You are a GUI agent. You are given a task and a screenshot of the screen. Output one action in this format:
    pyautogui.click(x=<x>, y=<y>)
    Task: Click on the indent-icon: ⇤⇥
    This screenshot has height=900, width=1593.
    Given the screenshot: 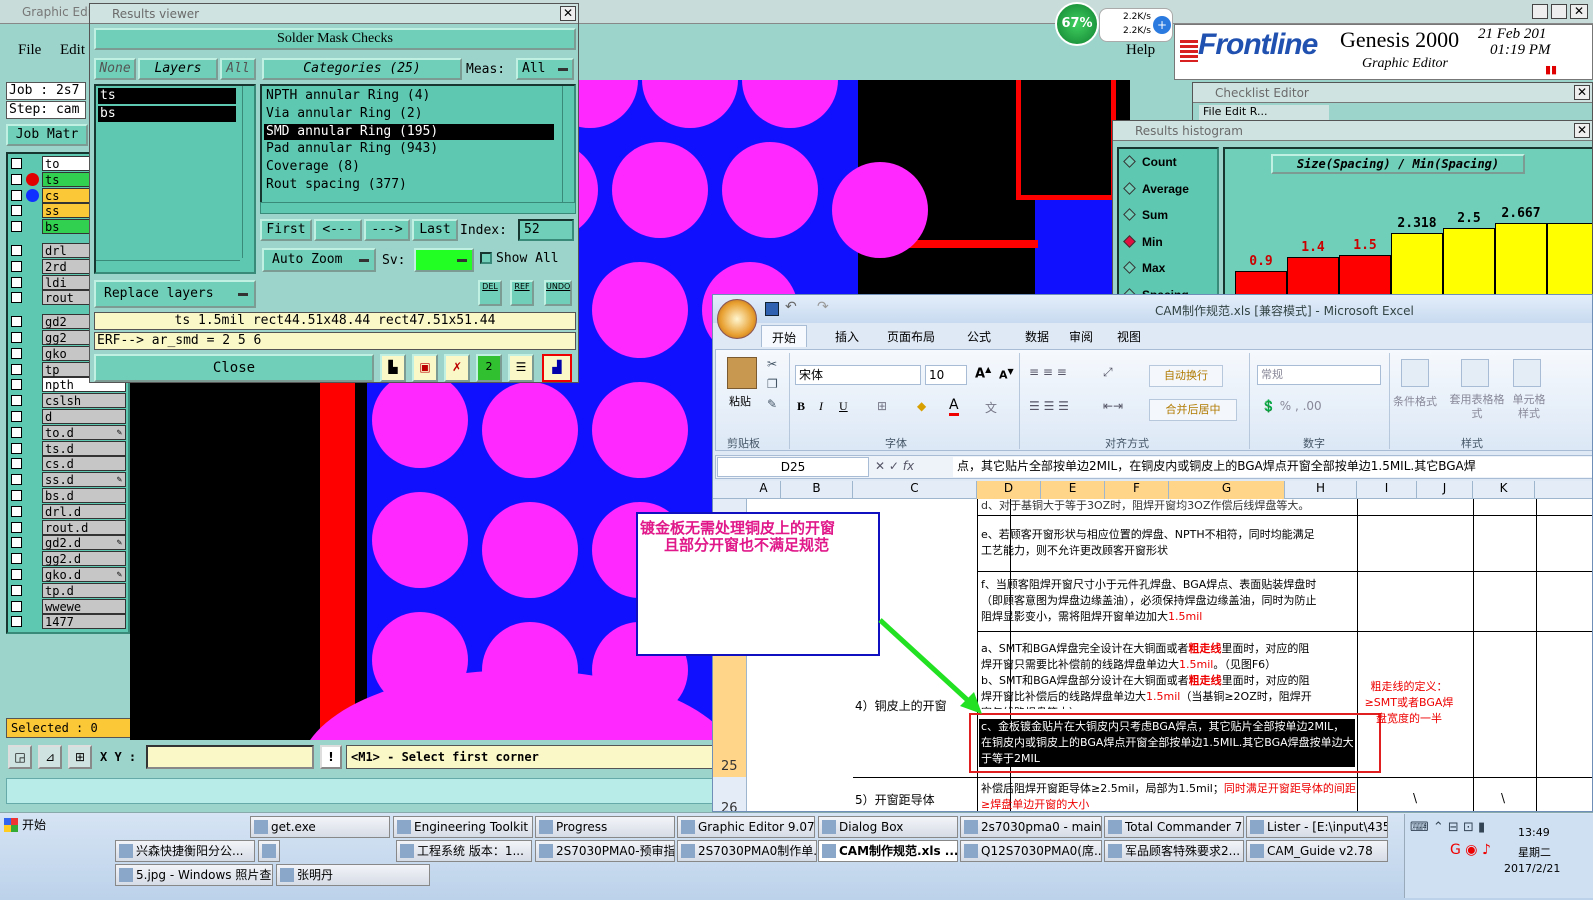 What is the action you would take?
    pyautogui.click(x=1113, y=406)
    